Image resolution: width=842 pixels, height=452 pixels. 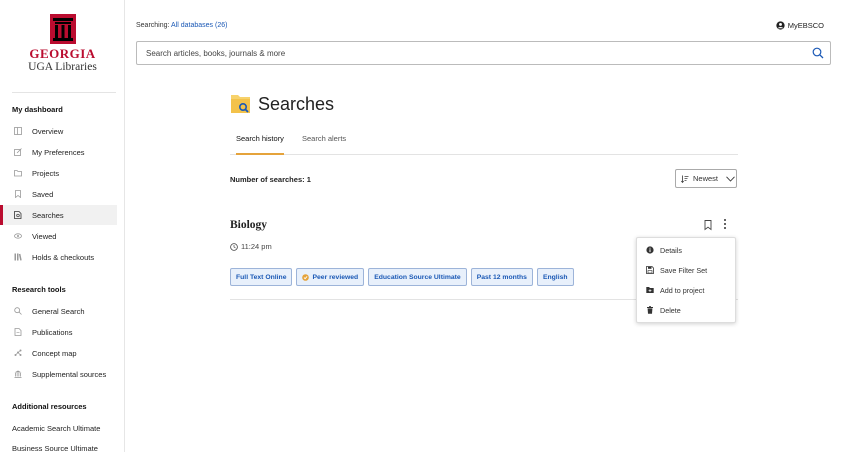 I want to click on sidebar-item-label: Overview, so click(x=48, y=131).